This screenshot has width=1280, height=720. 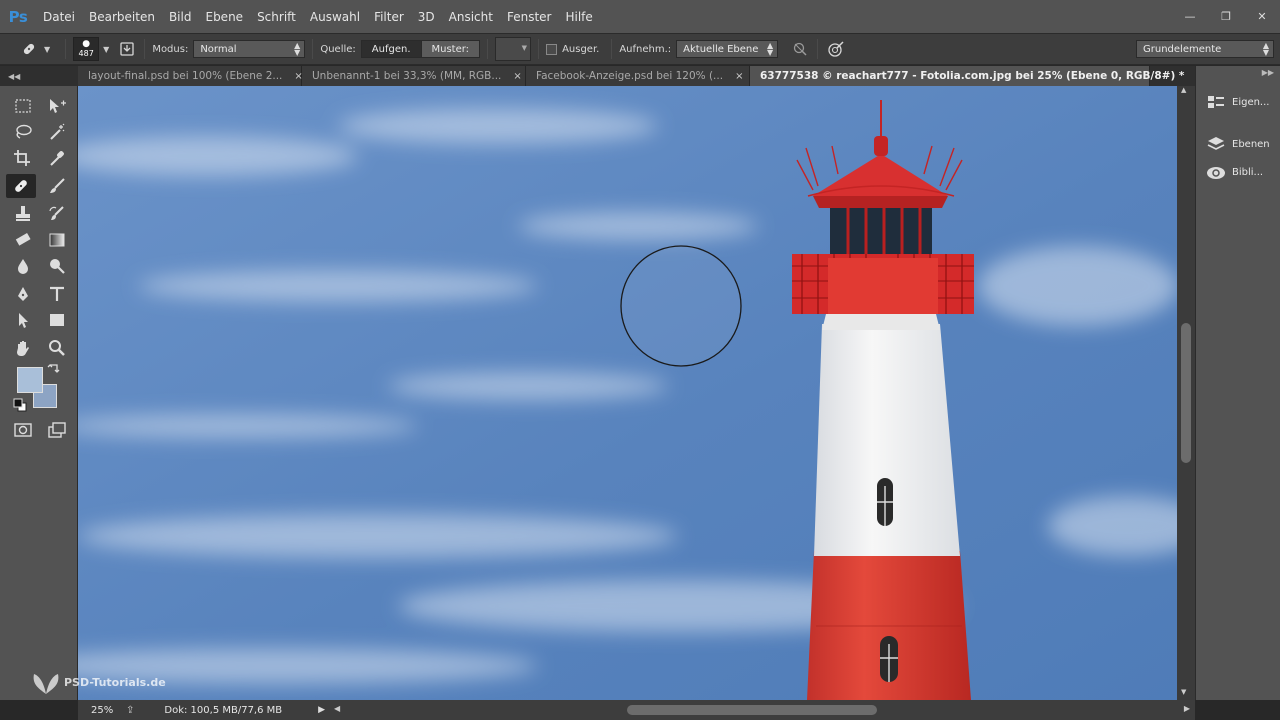 What do you see at coordinates (130, 710) in the screenshot?
I see `share-icon: ⇪` at bounding box center [130, 710].